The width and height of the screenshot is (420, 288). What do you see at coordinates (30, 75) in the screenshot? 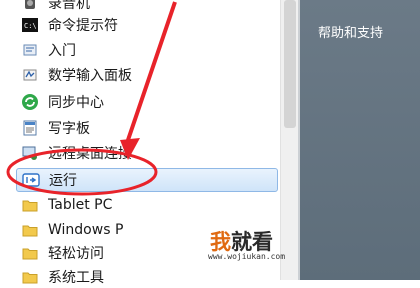
I see `math-input-icon` at bounding box center [30, 75].